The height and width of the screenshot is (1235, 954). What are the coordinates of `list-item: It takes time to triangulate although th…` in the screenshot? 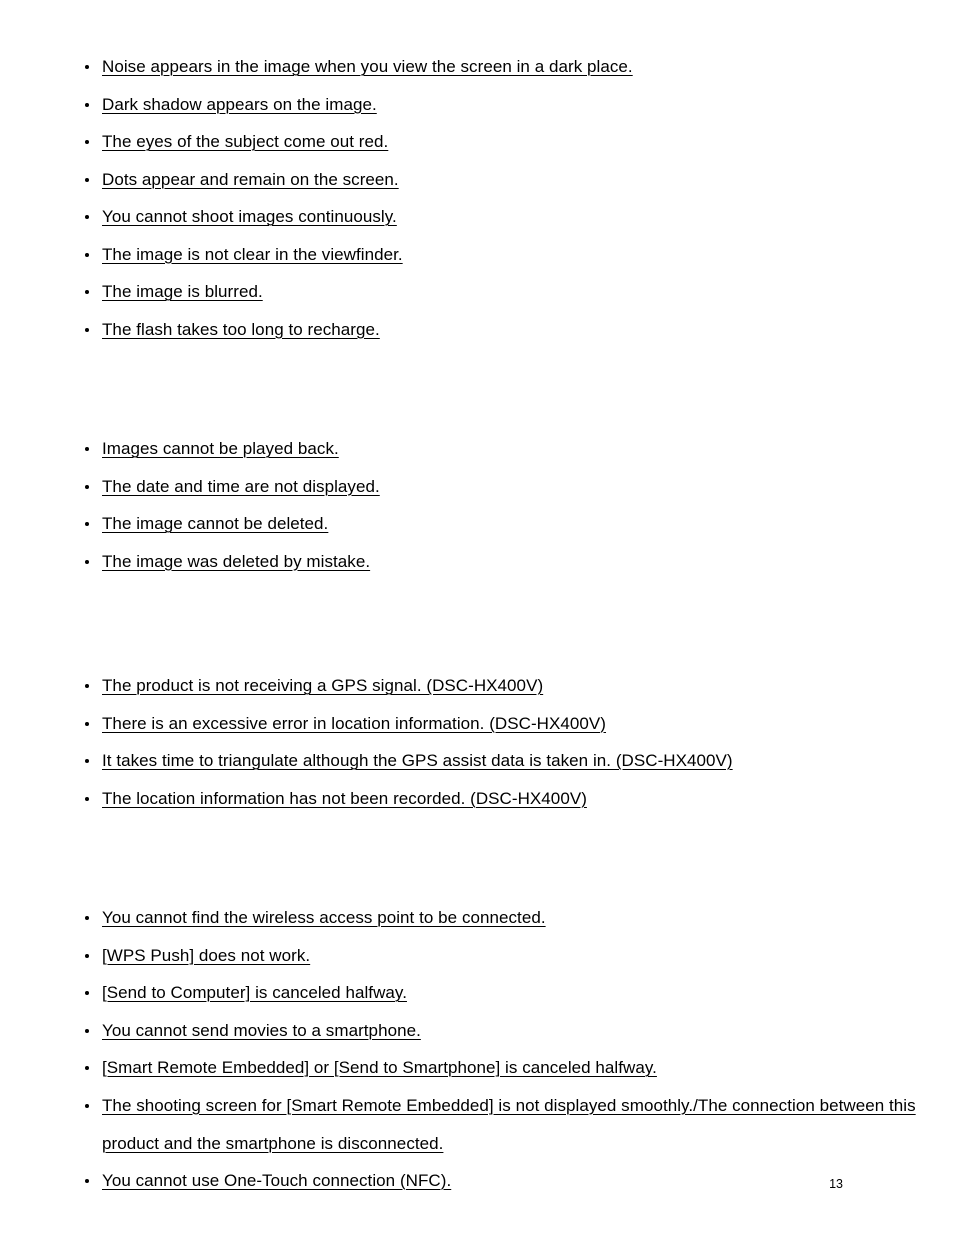 It's located at (477, 761).